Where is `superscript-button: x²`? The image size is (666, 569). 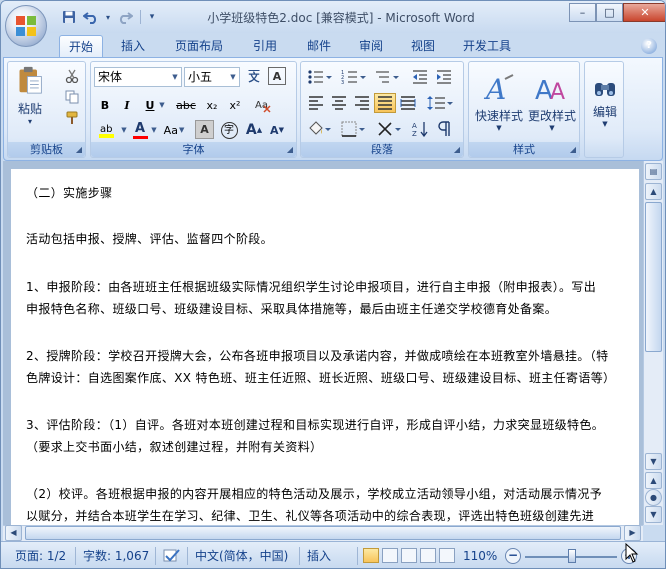
superscript-button: x² is located at coordinates (235, 105).